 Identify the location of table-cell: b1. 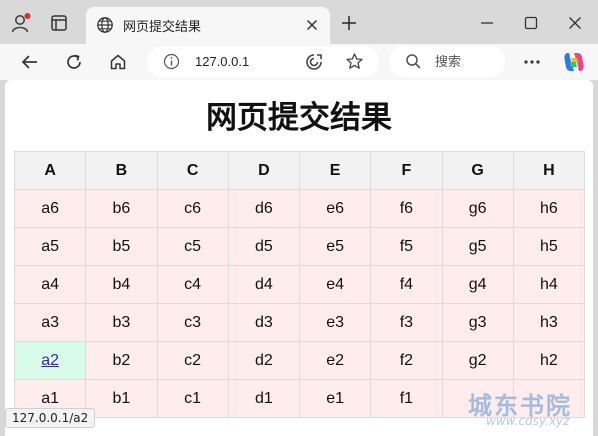
(121, 398).